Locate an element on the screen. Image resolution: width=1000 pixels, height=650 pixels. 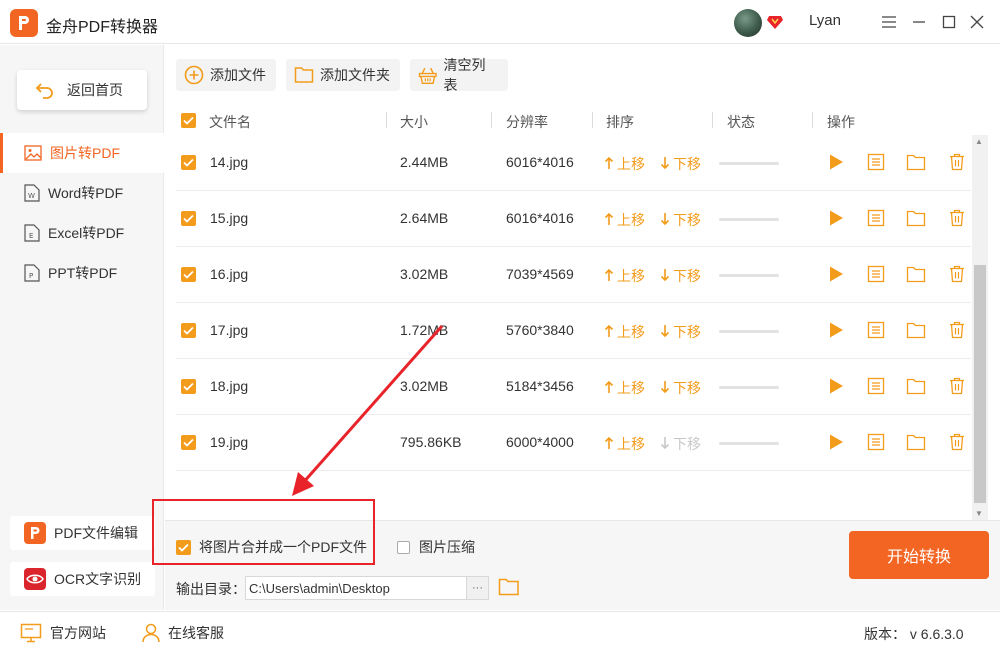
scroll-thumb is located at coordinates (980, 384).